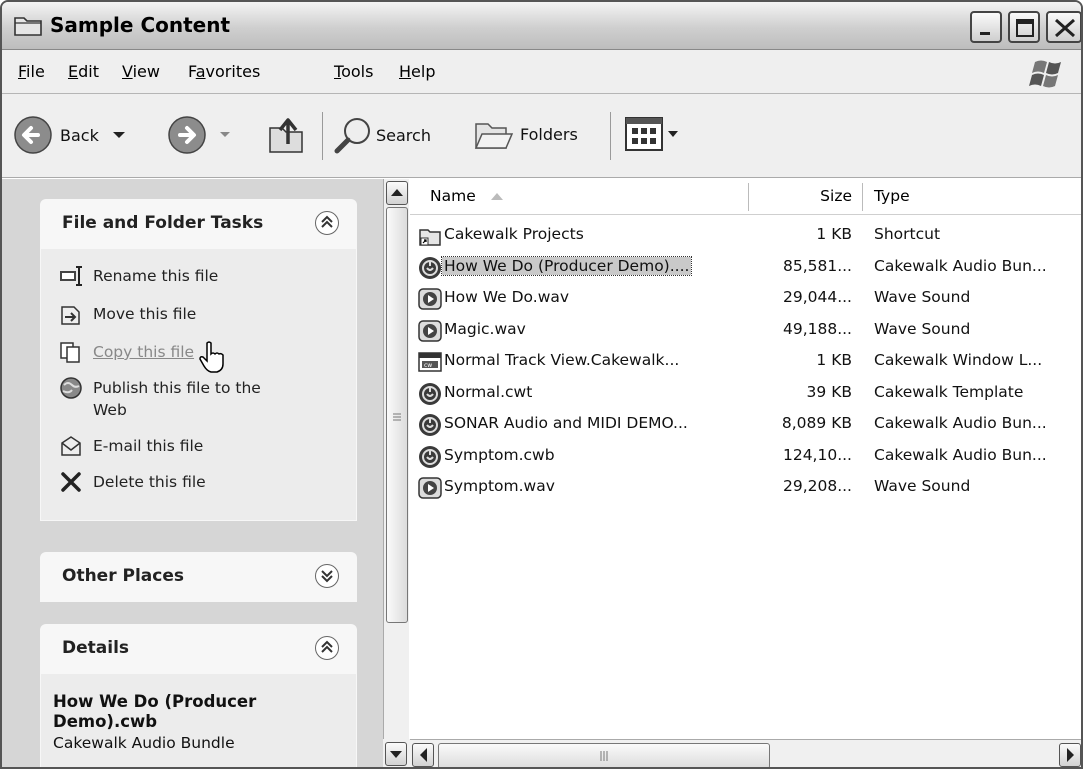 The image size is (1083, 769). What do you see at coordinates (922, 486) in the screenshot?
I see `file-type: Wave Sound` at bounding box center [922, 486].